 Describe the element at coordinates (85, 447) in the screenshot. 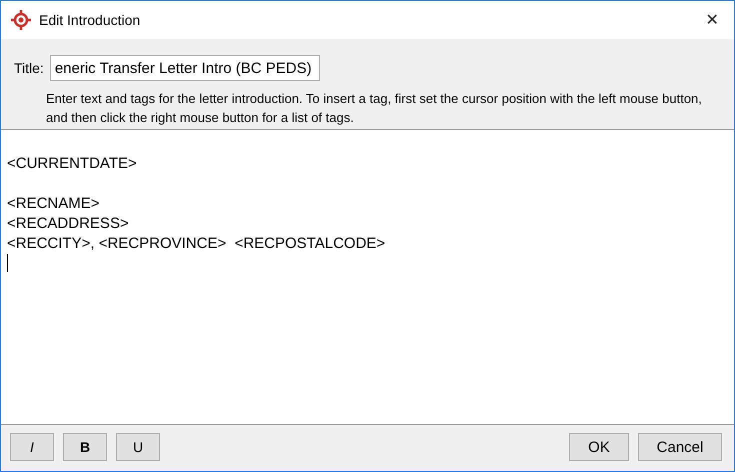

I see `format-button: B` at that location.